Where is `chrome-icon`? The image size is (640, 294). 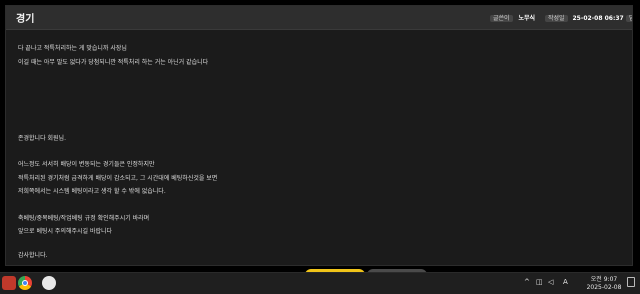
chrome-icon is located at coordinates (25, 283).